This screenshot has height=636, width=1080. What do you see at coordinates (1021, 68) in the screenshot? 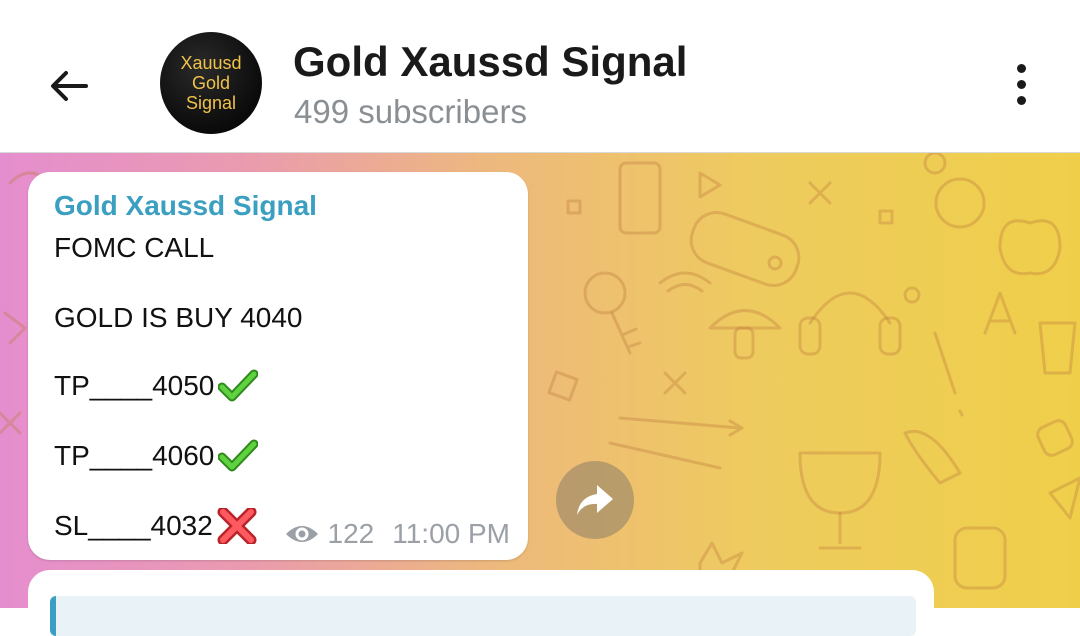
I see `more-vertical-icon` at bounding box center [1021, 68].